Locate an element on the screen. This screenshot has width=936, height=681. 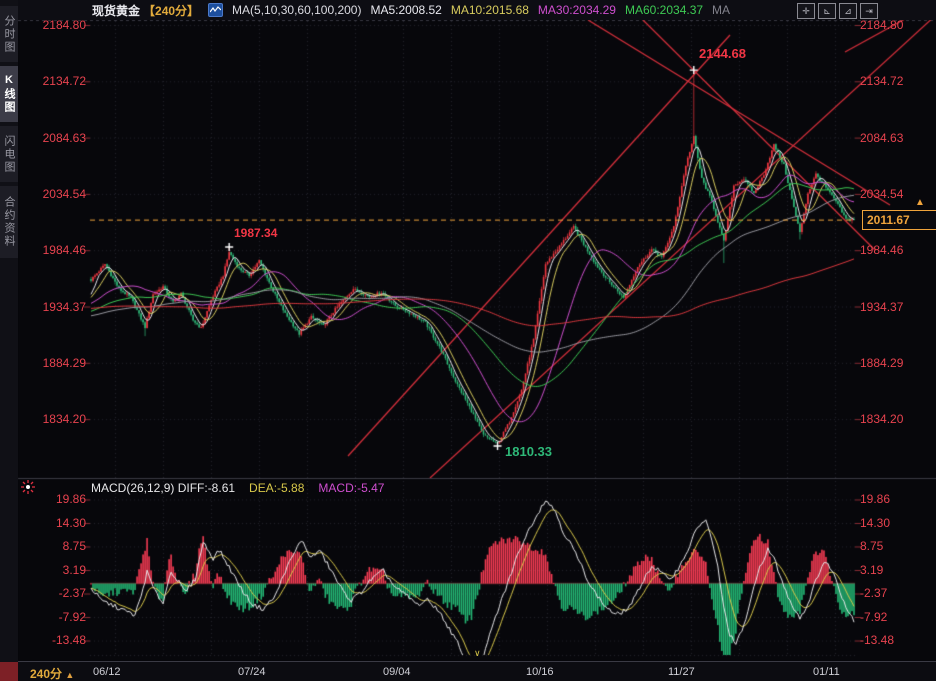
price-up-arrow-icon: ▲ is located at coordinates (920, 202).